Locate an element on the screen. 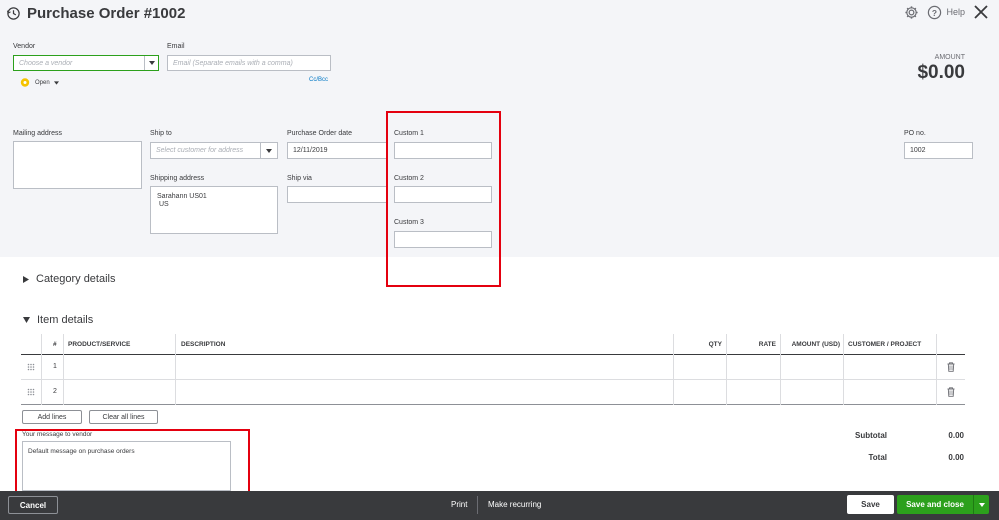 This screenshot has height=520, width=999. status-label: Open is located at coordinates (42, 82).